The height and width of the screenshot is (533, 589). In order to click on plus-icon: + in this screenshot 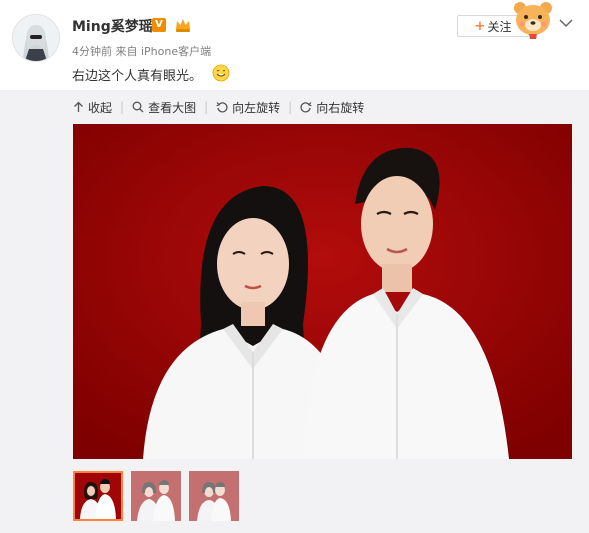, I will do `click(480, 26)`.